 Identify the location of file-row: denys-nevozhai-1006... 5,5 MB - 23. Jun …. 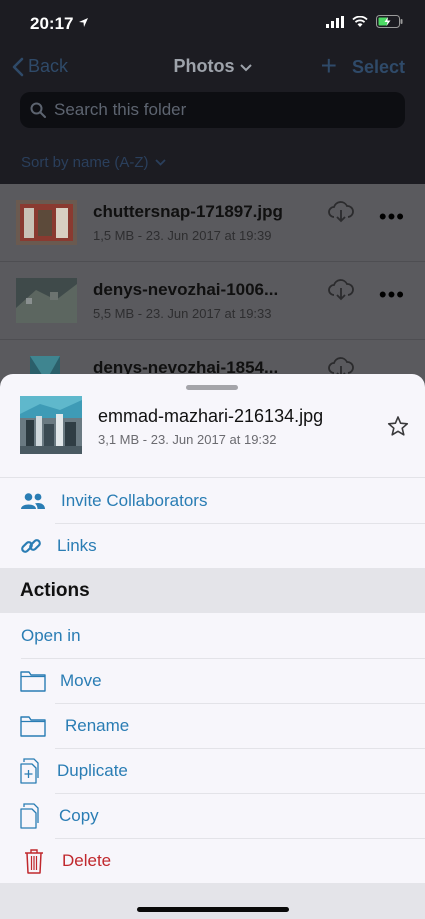
(212, 301).